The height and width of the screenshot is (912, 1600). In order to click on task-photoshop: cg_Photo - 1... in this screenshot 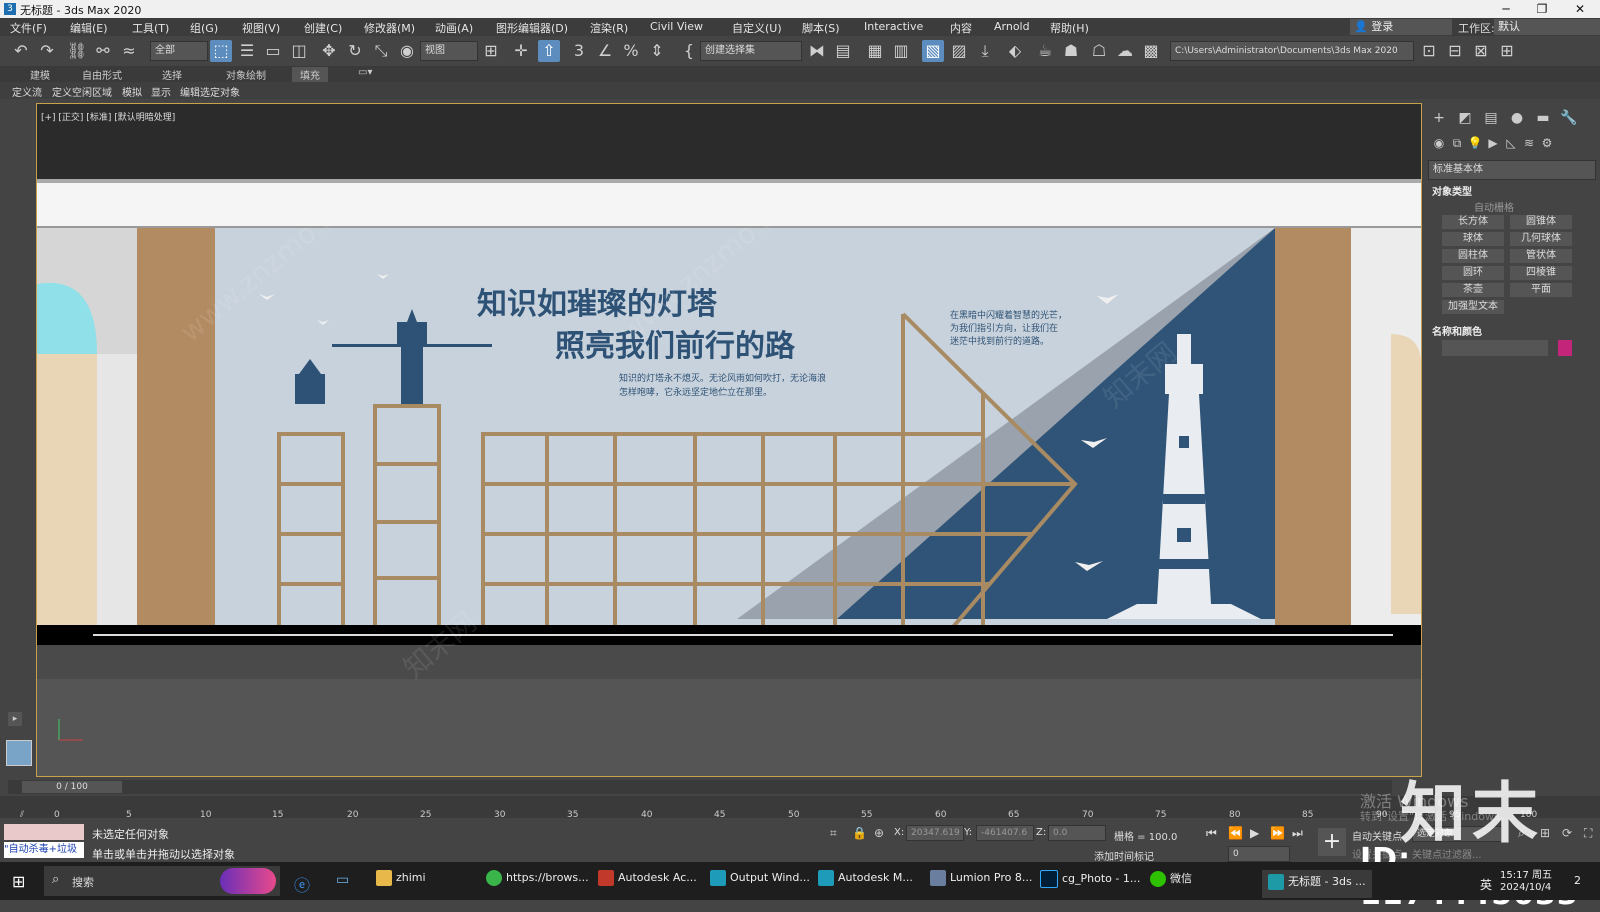, I will do `click(1090, 881)`.